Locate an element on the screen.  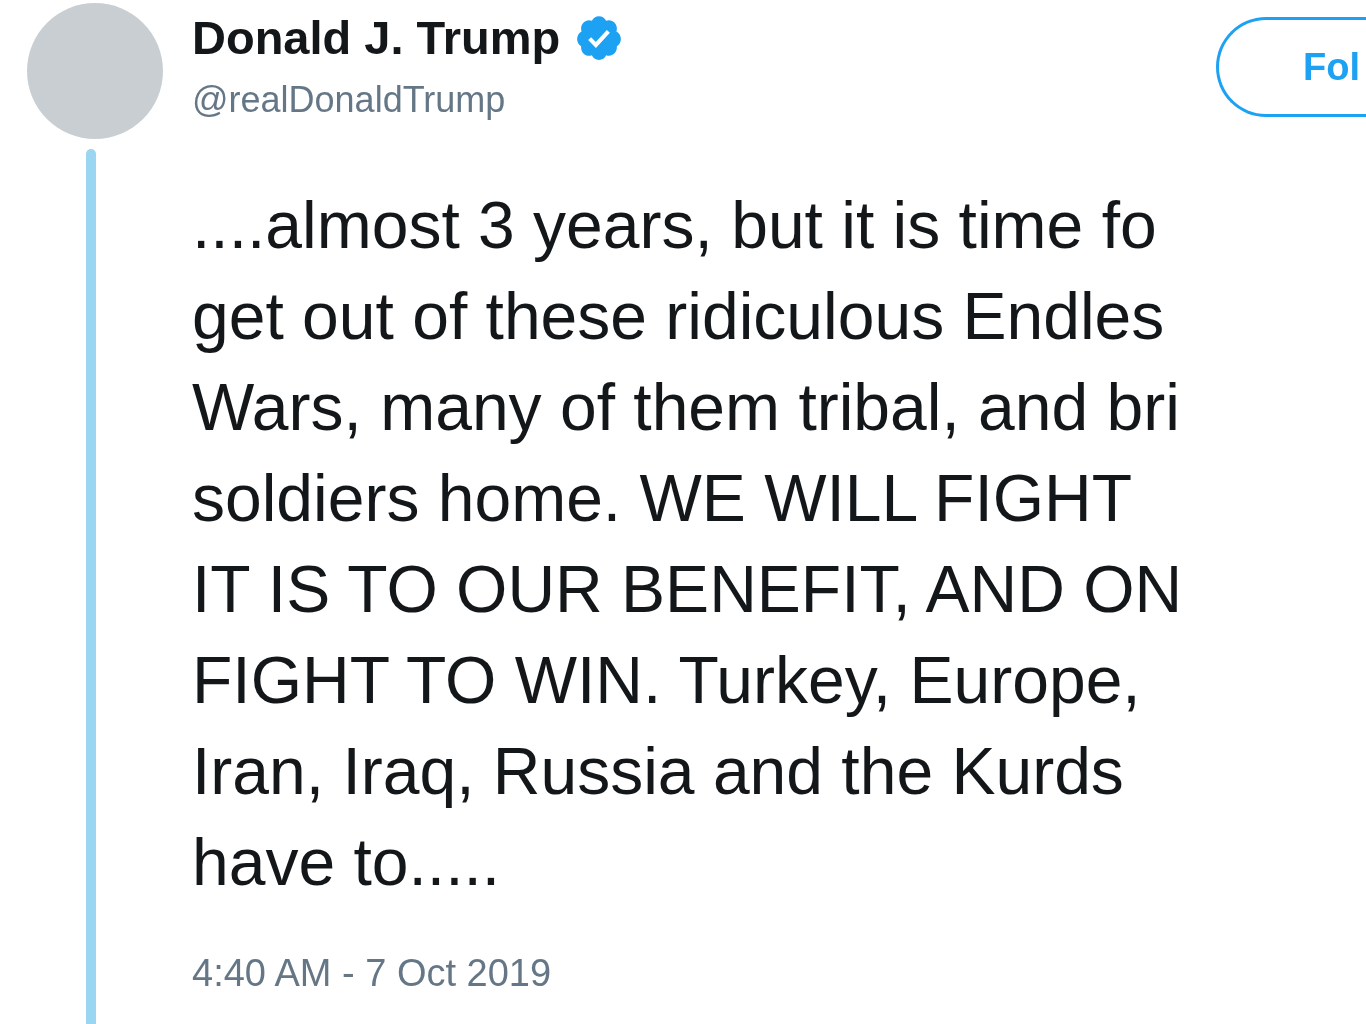
tweet-text: IT IS TO OUR BENEFIT, AND ON is located at coordinates (688, 589).